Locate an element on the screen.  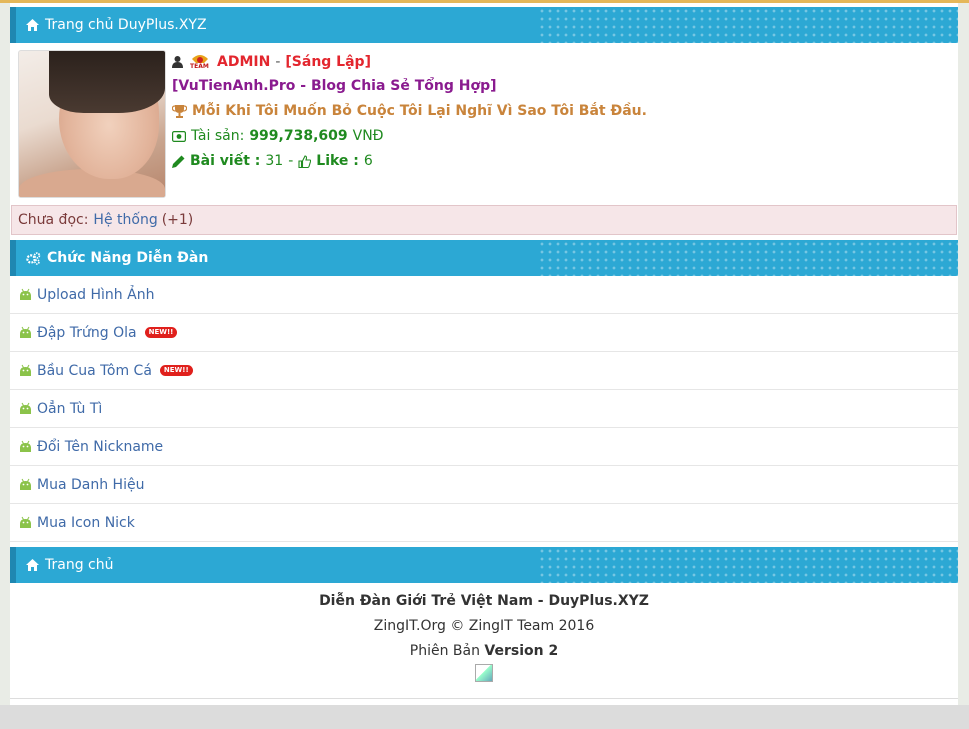
feature-upload-image: Upload Hình Ảnh is located at coordinates (484, 295).